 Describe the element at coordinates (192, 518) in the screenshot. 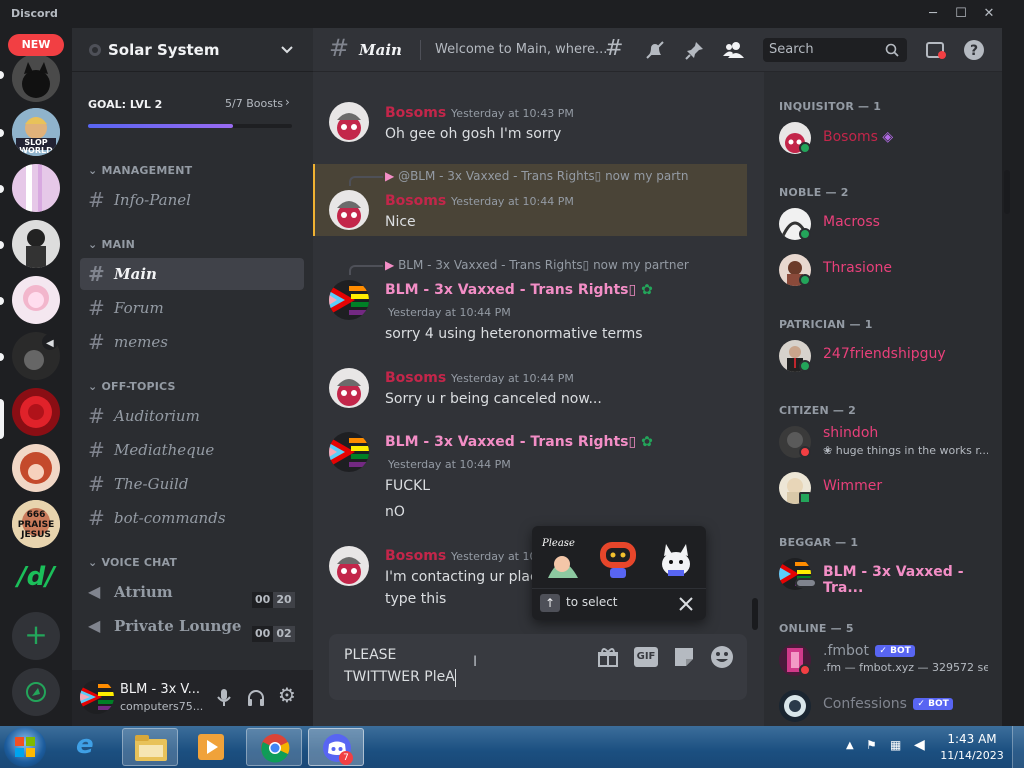

I see `channel-bot-commands: # bot-commands` at that location.